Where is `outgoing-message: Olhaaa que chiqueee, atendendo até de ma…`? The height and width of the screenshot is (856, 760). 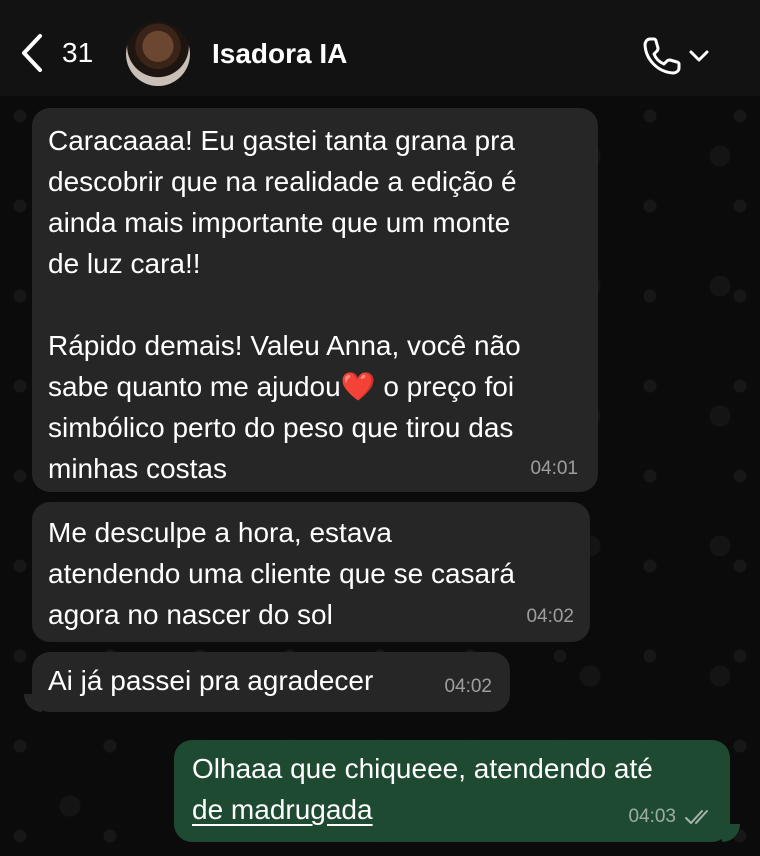
outgoing-message: Olhaaa que chiqueee, atendendo até de ma… is located at coordinates (452, 791).